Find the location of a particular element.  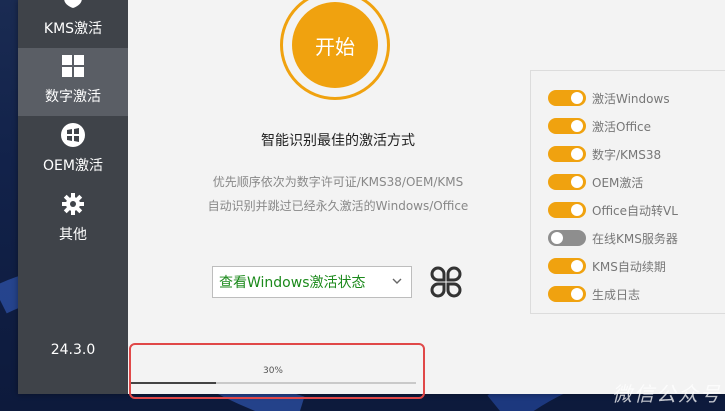

sidebar-item-label: 数字激活 is located at coordinates (73, 97).